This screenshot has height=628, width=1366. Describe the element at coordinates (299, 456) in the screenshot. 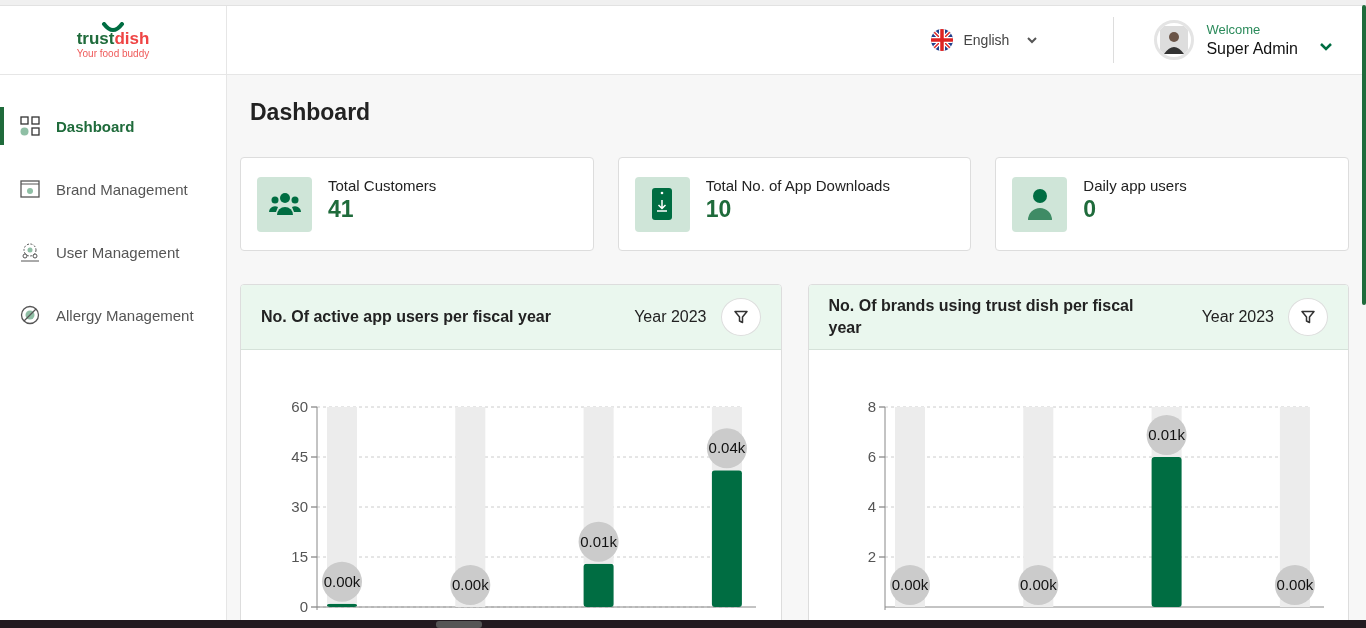

I see `axis-tick-label: 45` at that location.